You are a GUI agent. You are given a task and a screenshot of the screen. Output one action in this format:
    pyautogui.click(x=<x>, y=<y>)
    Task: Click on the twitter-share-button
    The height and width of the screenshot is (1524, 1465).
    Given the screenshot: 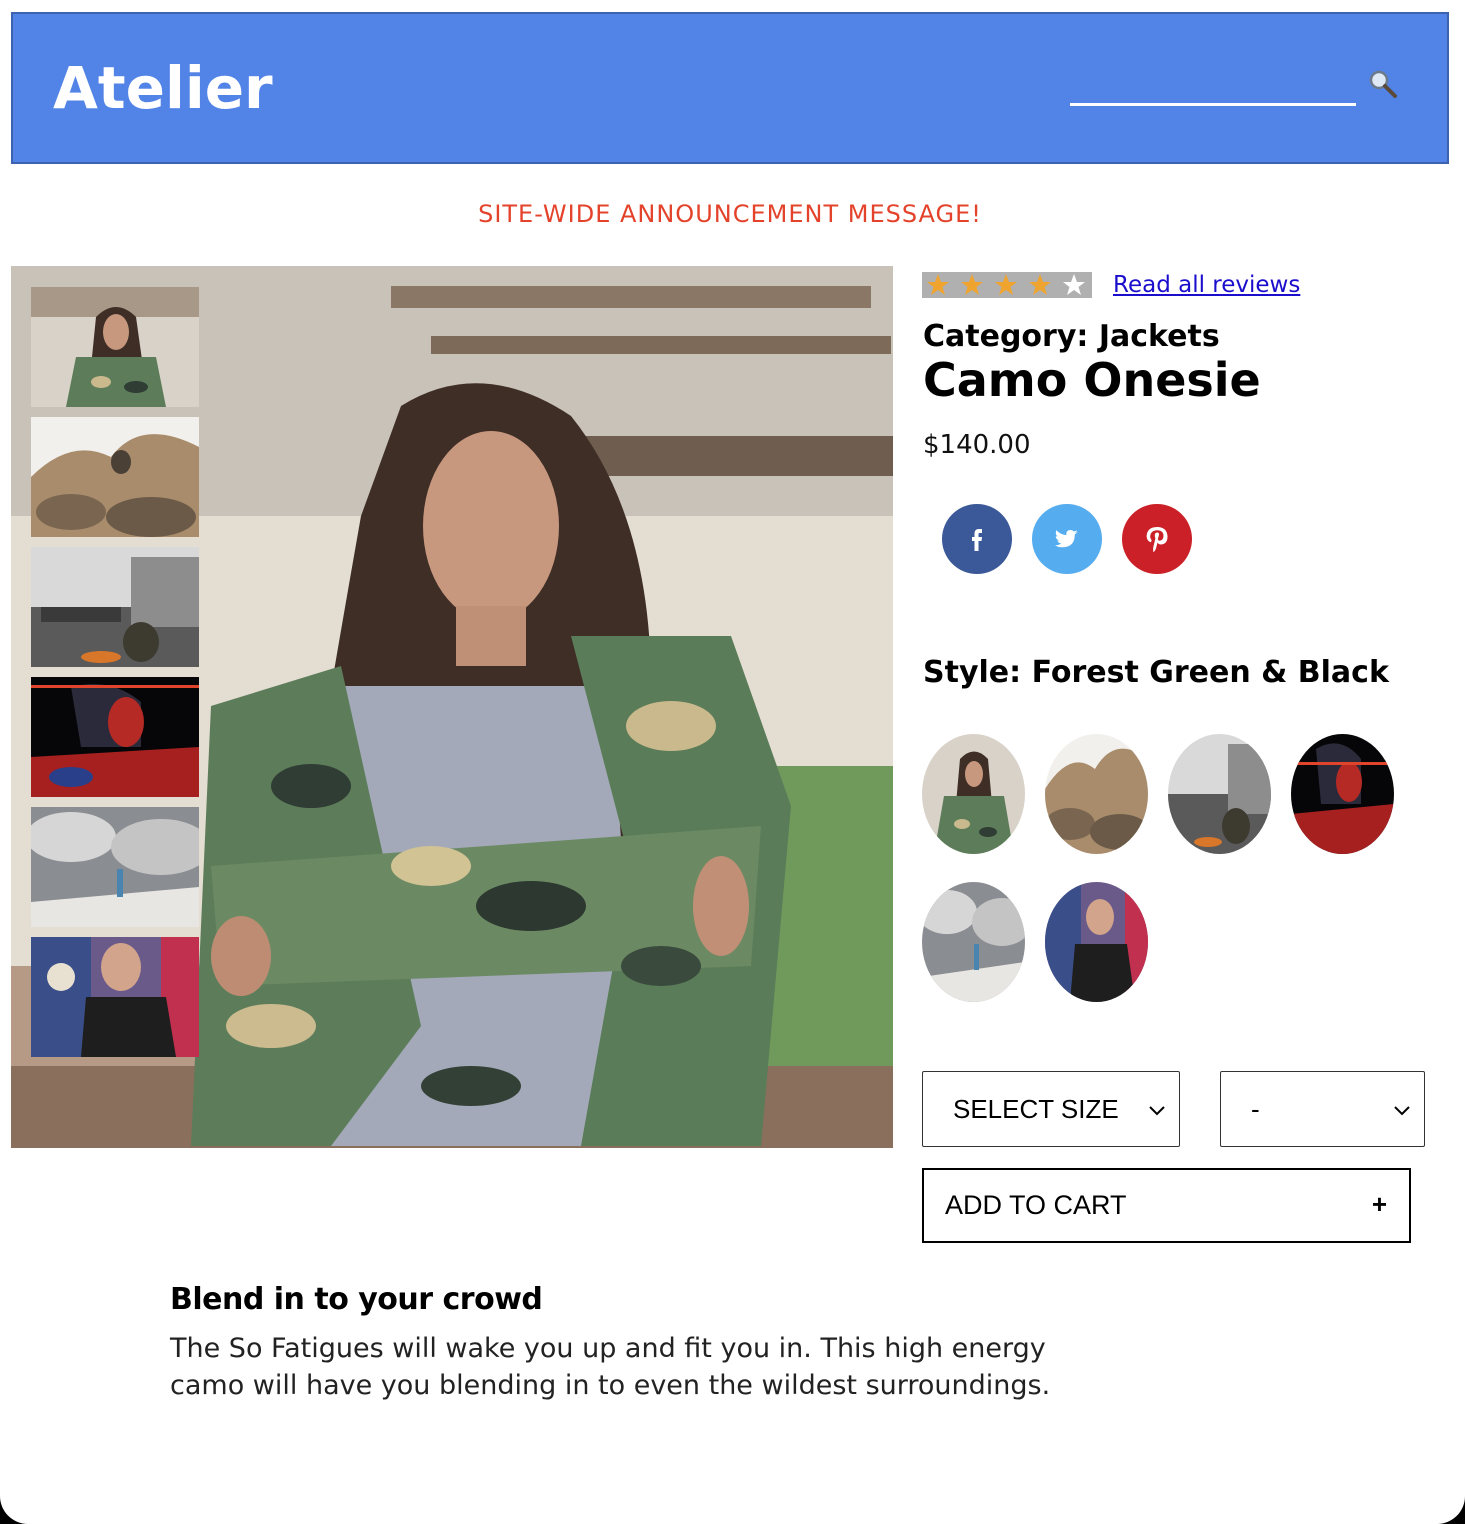 What is the action you would take?
    pyautogui.click(x=1067, y=539)
    